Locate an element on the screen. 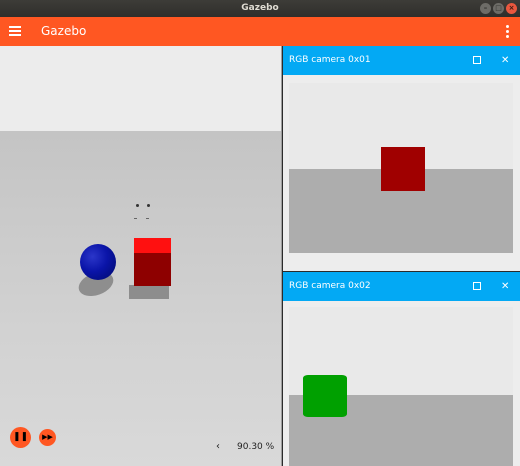  box-shadow is located at coordinates (149, 292).